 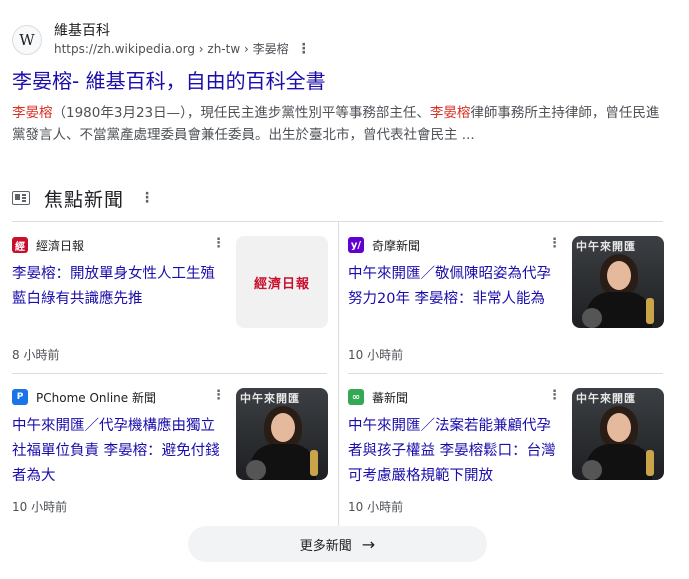 I want to click on result-more-options-icon: ⋮, so click(x=304, y=49).